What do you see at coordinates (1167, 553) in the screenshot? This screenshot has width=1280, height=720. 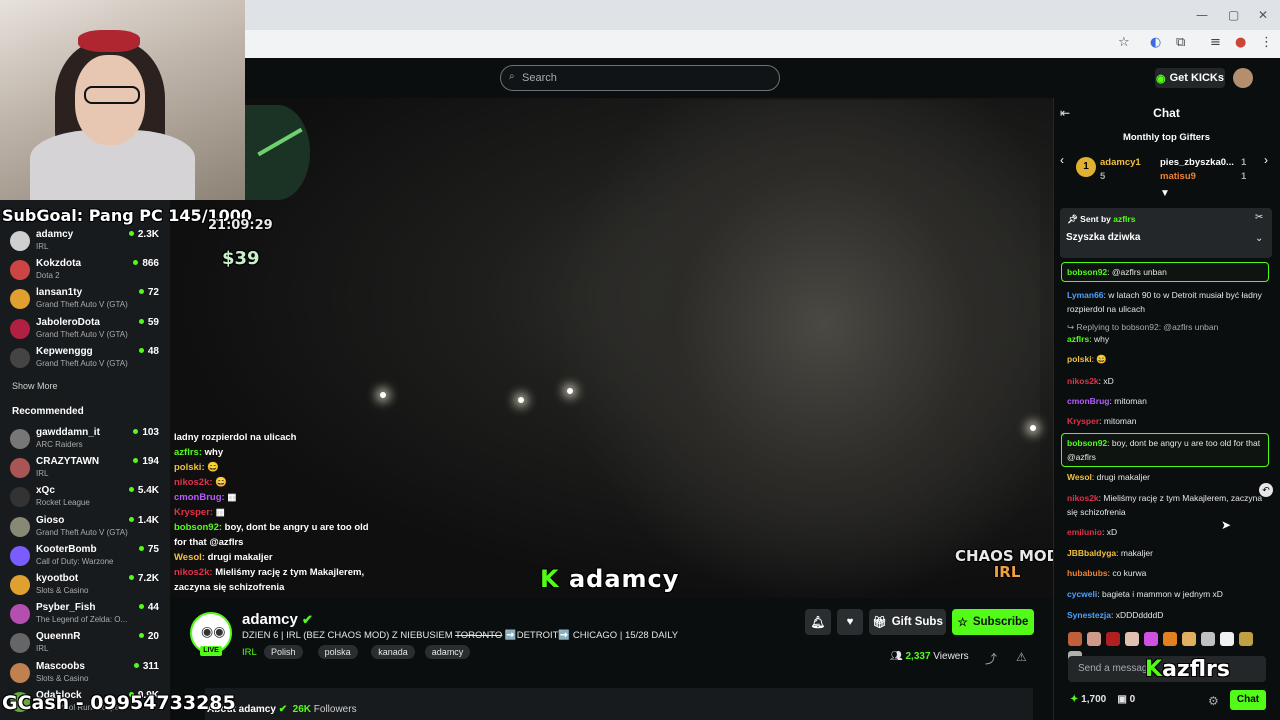 I see `chat-message: JBBbaldyga: makaljer` at bounding box center [1167, 553].